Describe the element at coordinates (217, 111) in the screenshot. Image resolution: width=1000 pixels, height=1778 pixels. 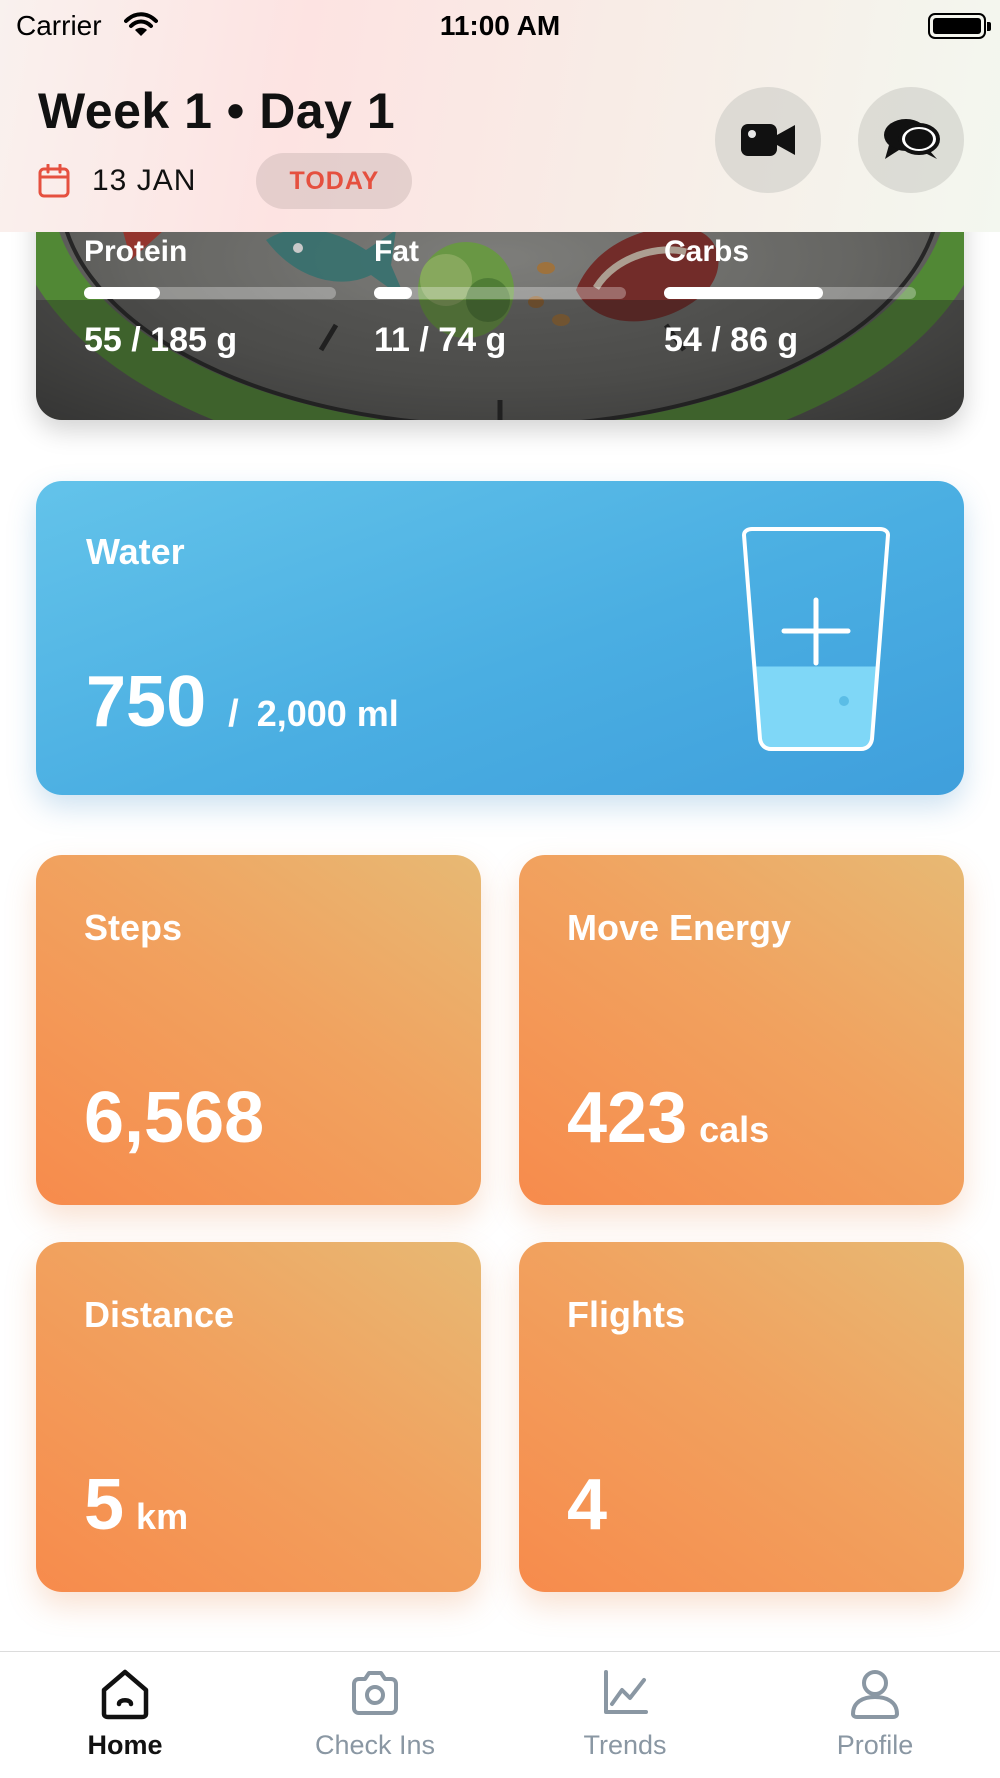
I see `page-title: Week 1 • Day 1` at that location.